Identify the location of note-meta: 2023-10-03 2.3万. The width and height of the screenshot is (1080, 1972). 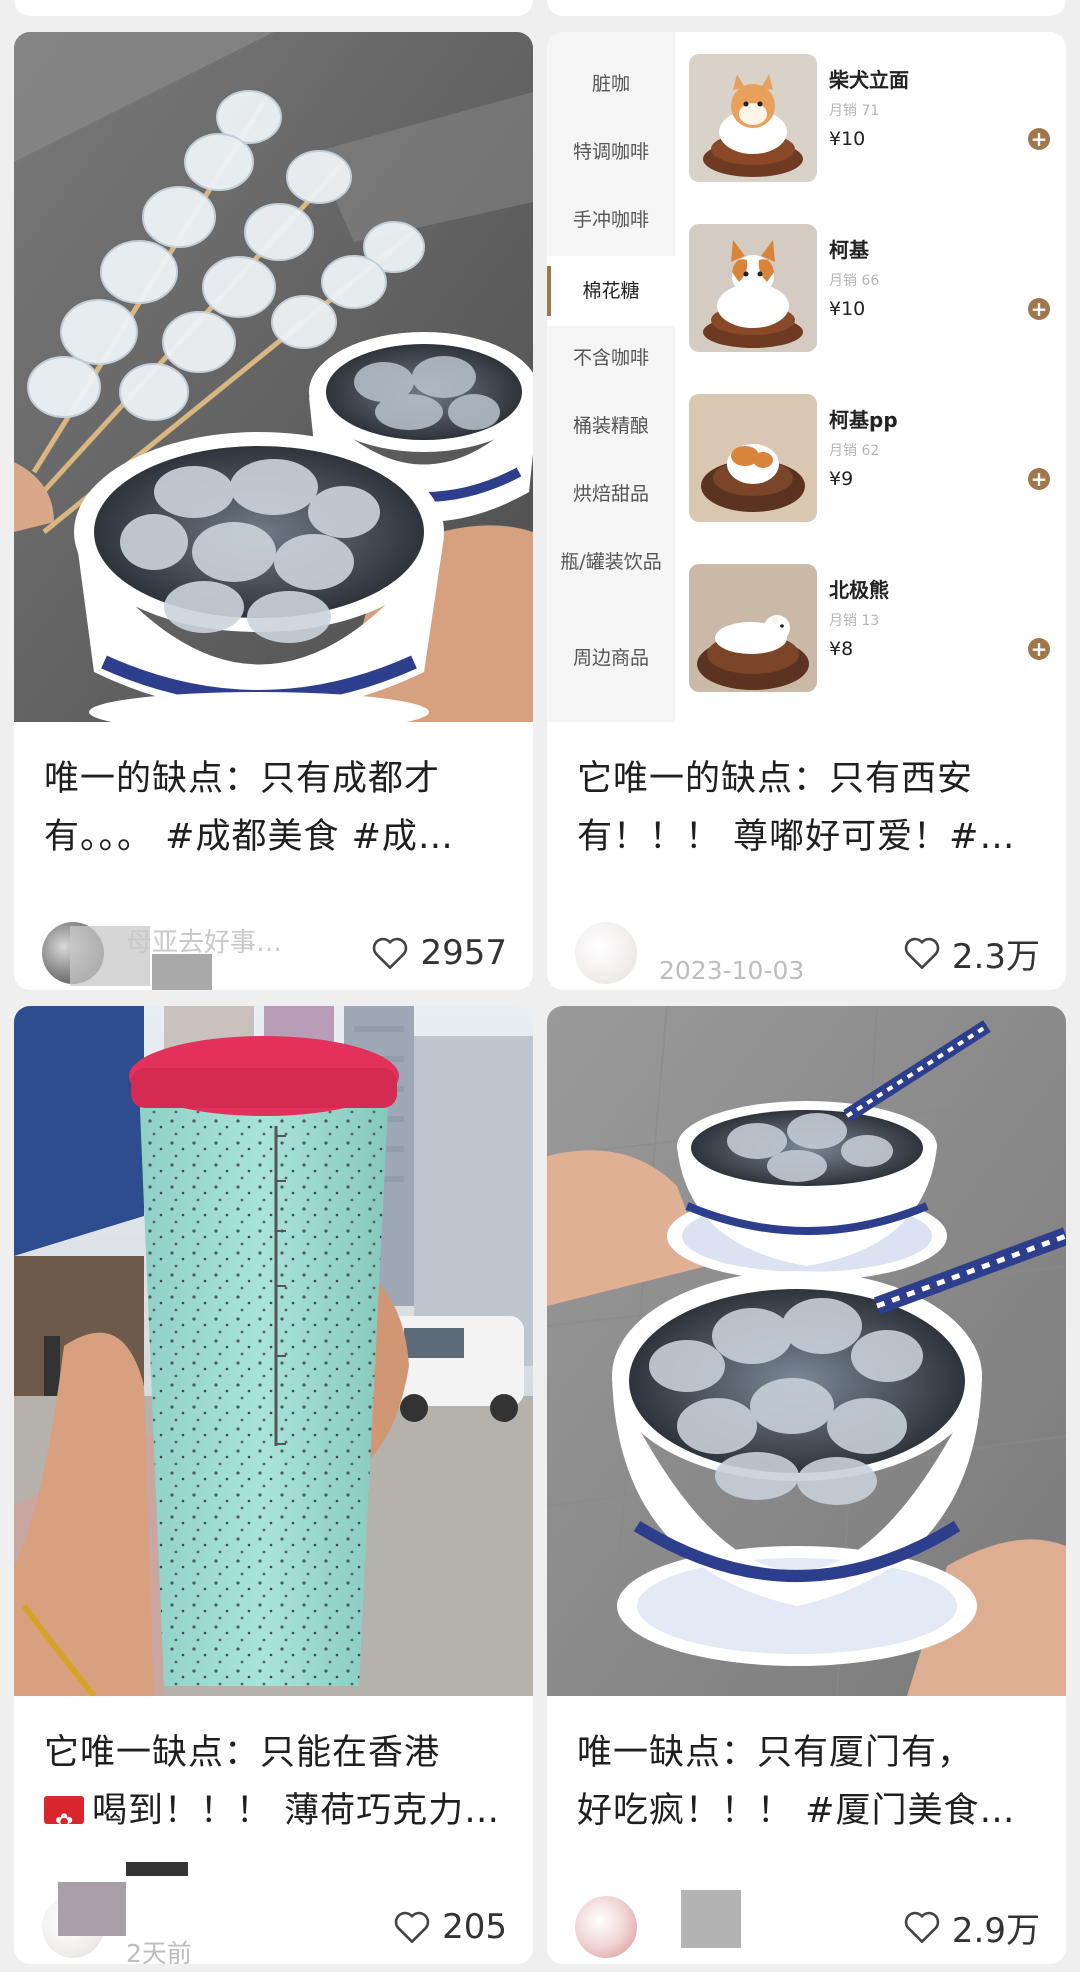
(807, 955).